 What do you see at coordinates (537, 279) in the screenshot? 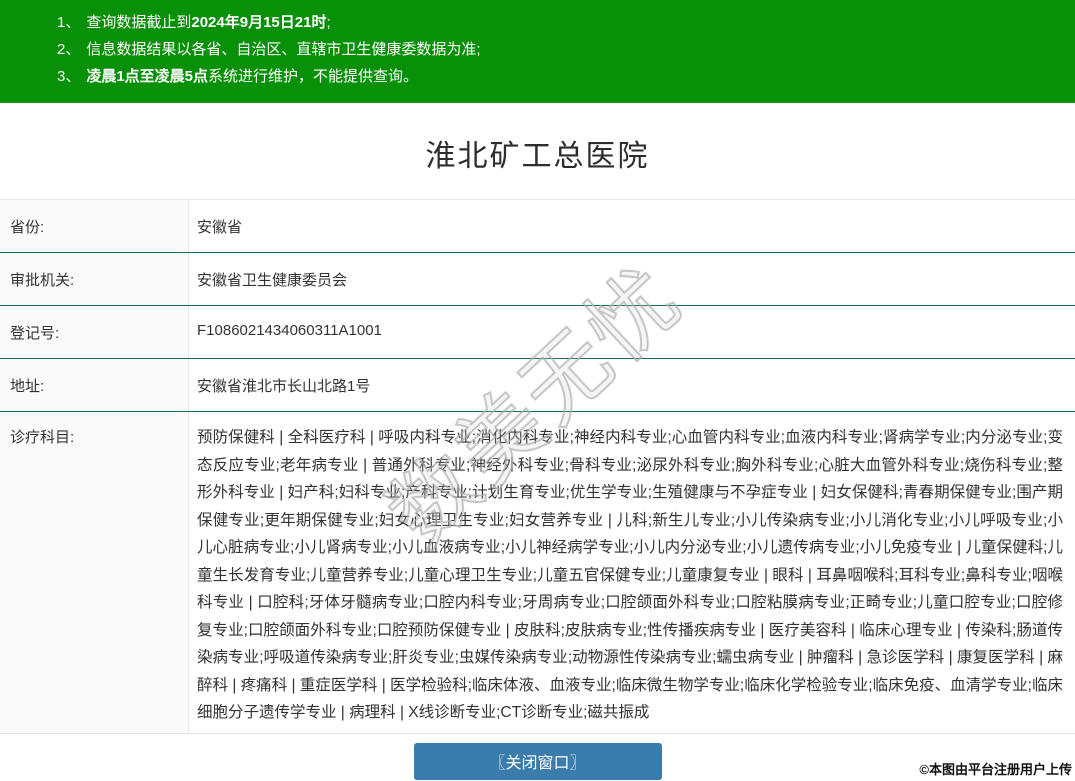
I see `table-row-approval-authority: 审批机关: 安徽省卫生健康委员会` at bounding box center [537, 279].